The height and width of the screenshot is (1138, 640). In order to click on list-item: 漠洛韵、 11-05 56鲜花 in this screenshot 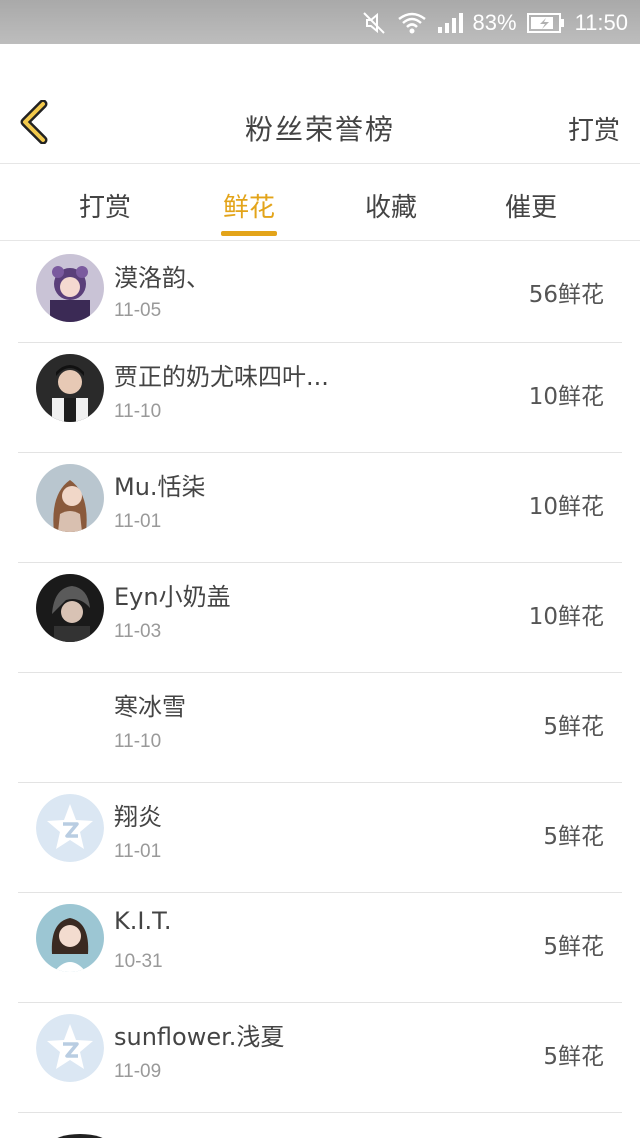, I will do `click(320, 292)`.